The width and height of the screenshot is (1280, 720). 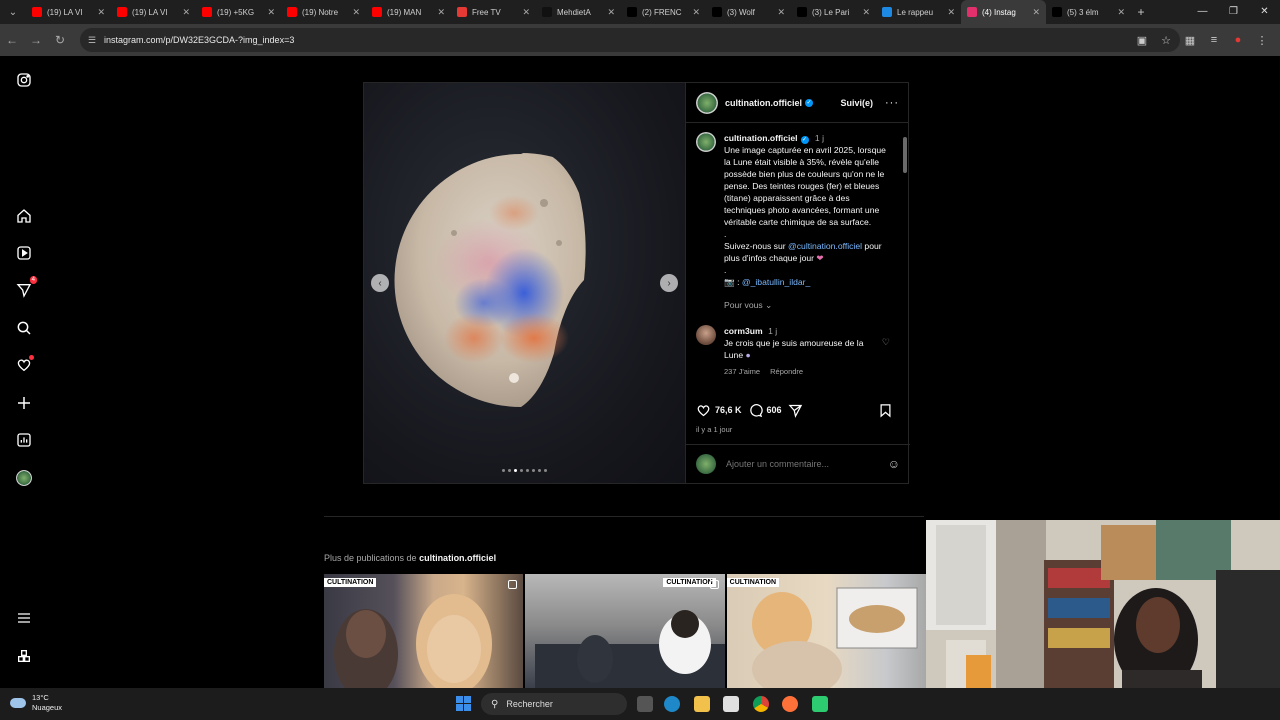 I want to click on browser-tab: MehdietA ✕, so click(x=578, y=12).